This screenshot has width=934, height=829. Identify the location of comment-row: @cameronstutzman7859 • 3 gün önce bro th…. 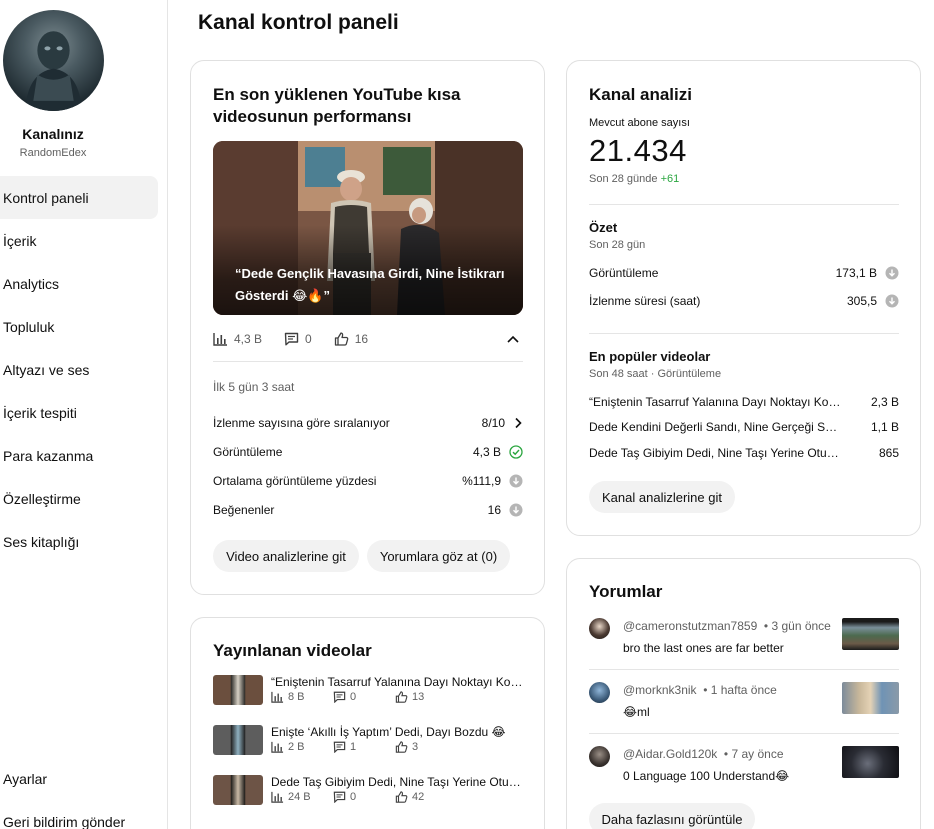
(744, 643).